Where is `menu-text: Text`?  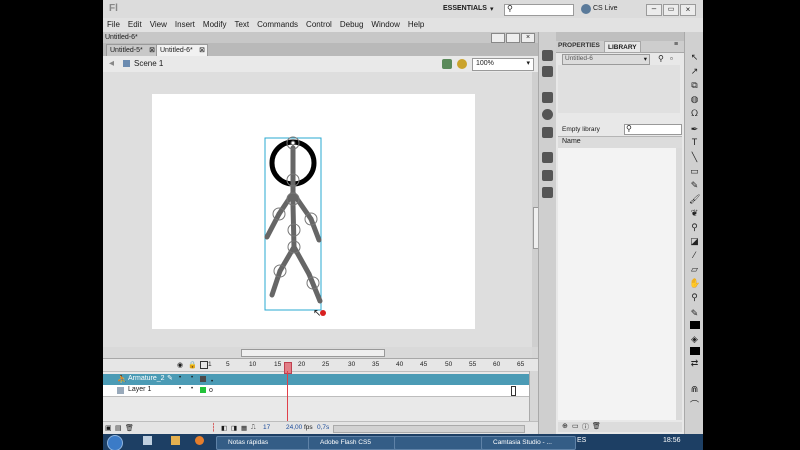
menu-text: Text is located at coordinates (241, 25).